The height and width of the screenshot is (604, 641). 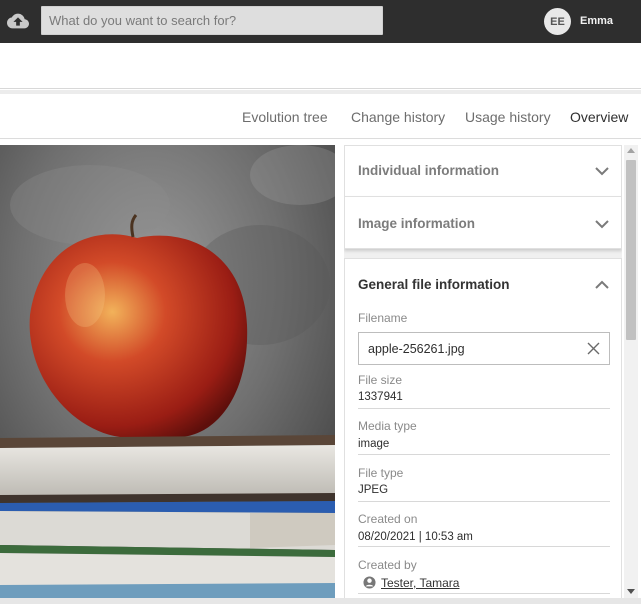 What do you see at coordinates (631, 371) in the screenshot?
I see `panel-scrollbar` at bounding box center [631, 371].